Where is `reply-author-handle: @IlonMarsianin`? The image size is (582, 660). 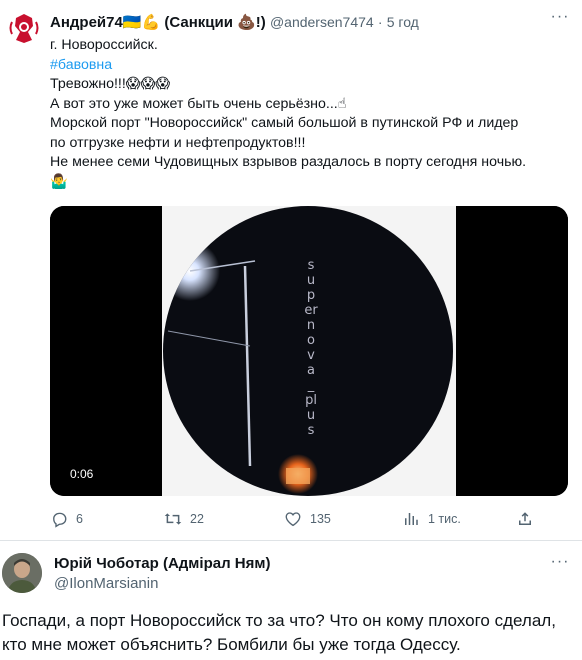 reply-author-handle: @IlonMarsianin is located at coordinates (106, 583).